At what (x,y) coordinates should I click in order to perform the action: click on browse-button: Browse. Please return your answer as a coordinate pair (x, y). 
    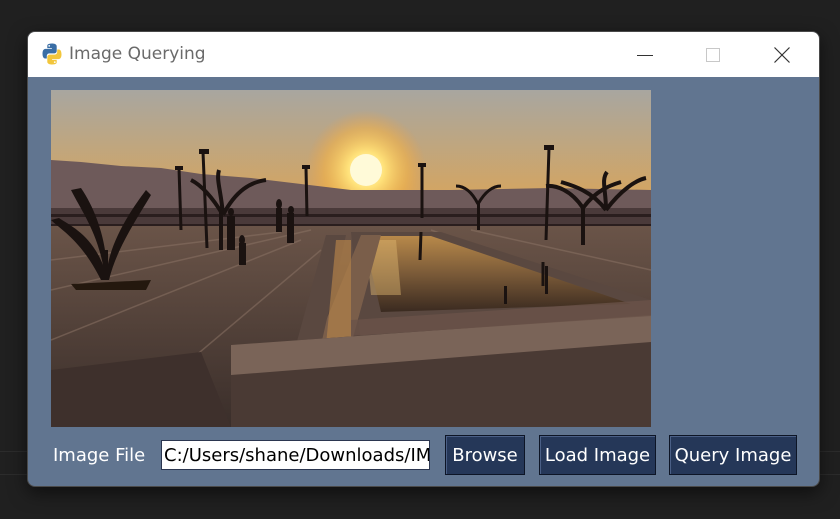
    Looking at the image, I should click on (485, 455).